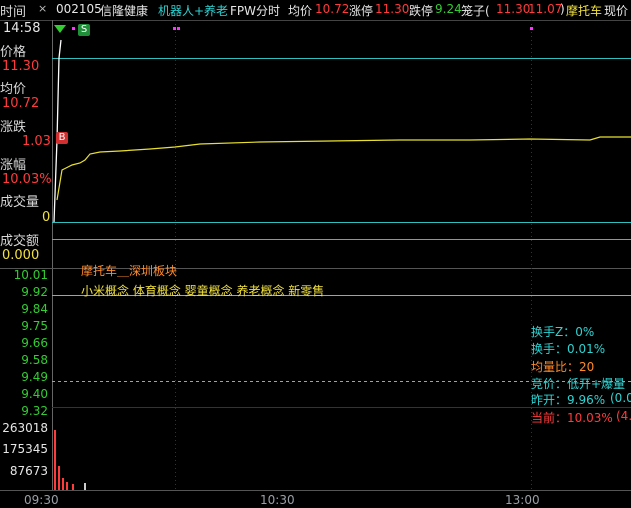  Describe the element at coordinates (13, 127) in the screenshot. I see `change-label: 涨跌` at that location.